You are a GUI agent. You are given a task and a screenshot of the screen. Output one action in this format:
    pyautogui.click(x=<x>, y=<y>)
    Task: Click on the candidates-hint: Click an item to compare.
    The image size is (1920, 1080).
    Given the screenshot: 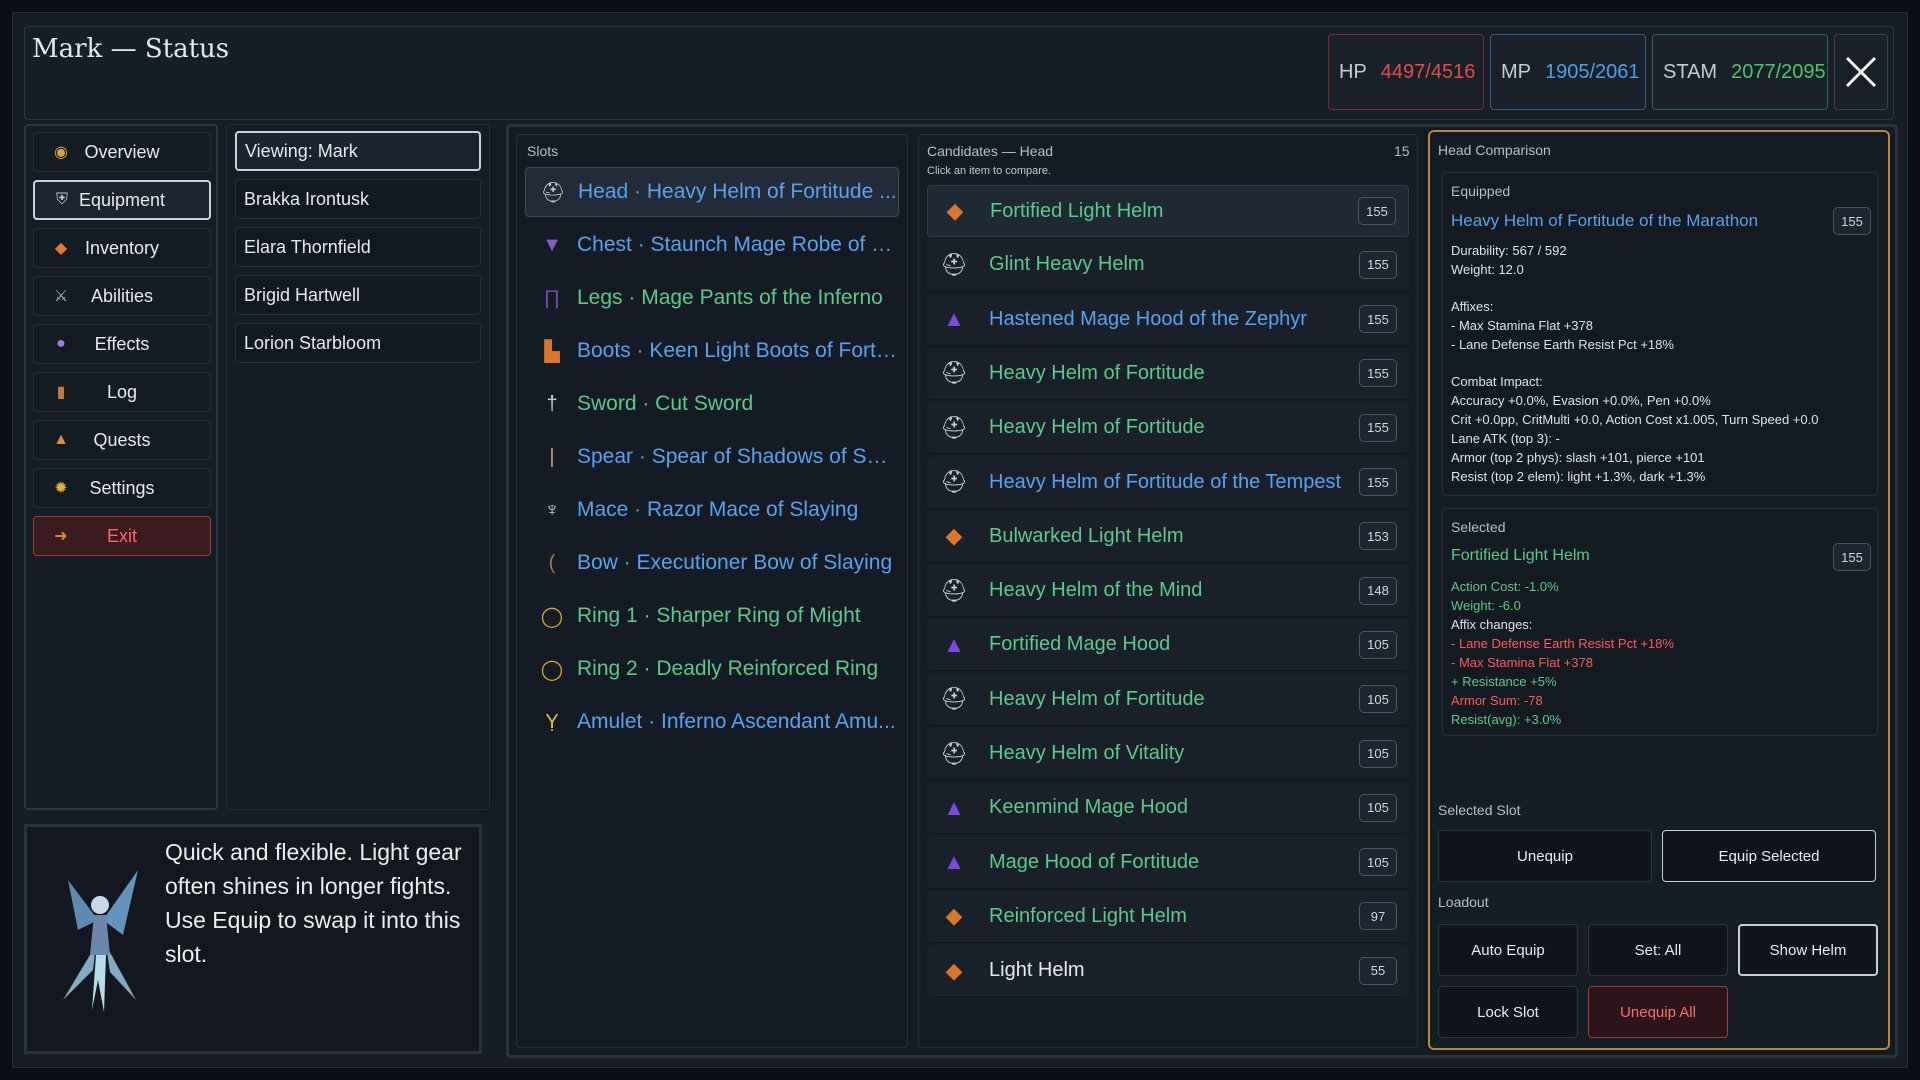 What is the action you would take?
    pyautogui.click(x=989, y=171)
    